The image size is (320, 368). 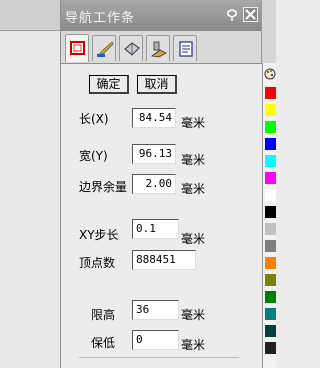 What do you see at coordinates (154, 118) in the screenshot?
I see `length-field: 84.54` at bounding box center [154, 118].